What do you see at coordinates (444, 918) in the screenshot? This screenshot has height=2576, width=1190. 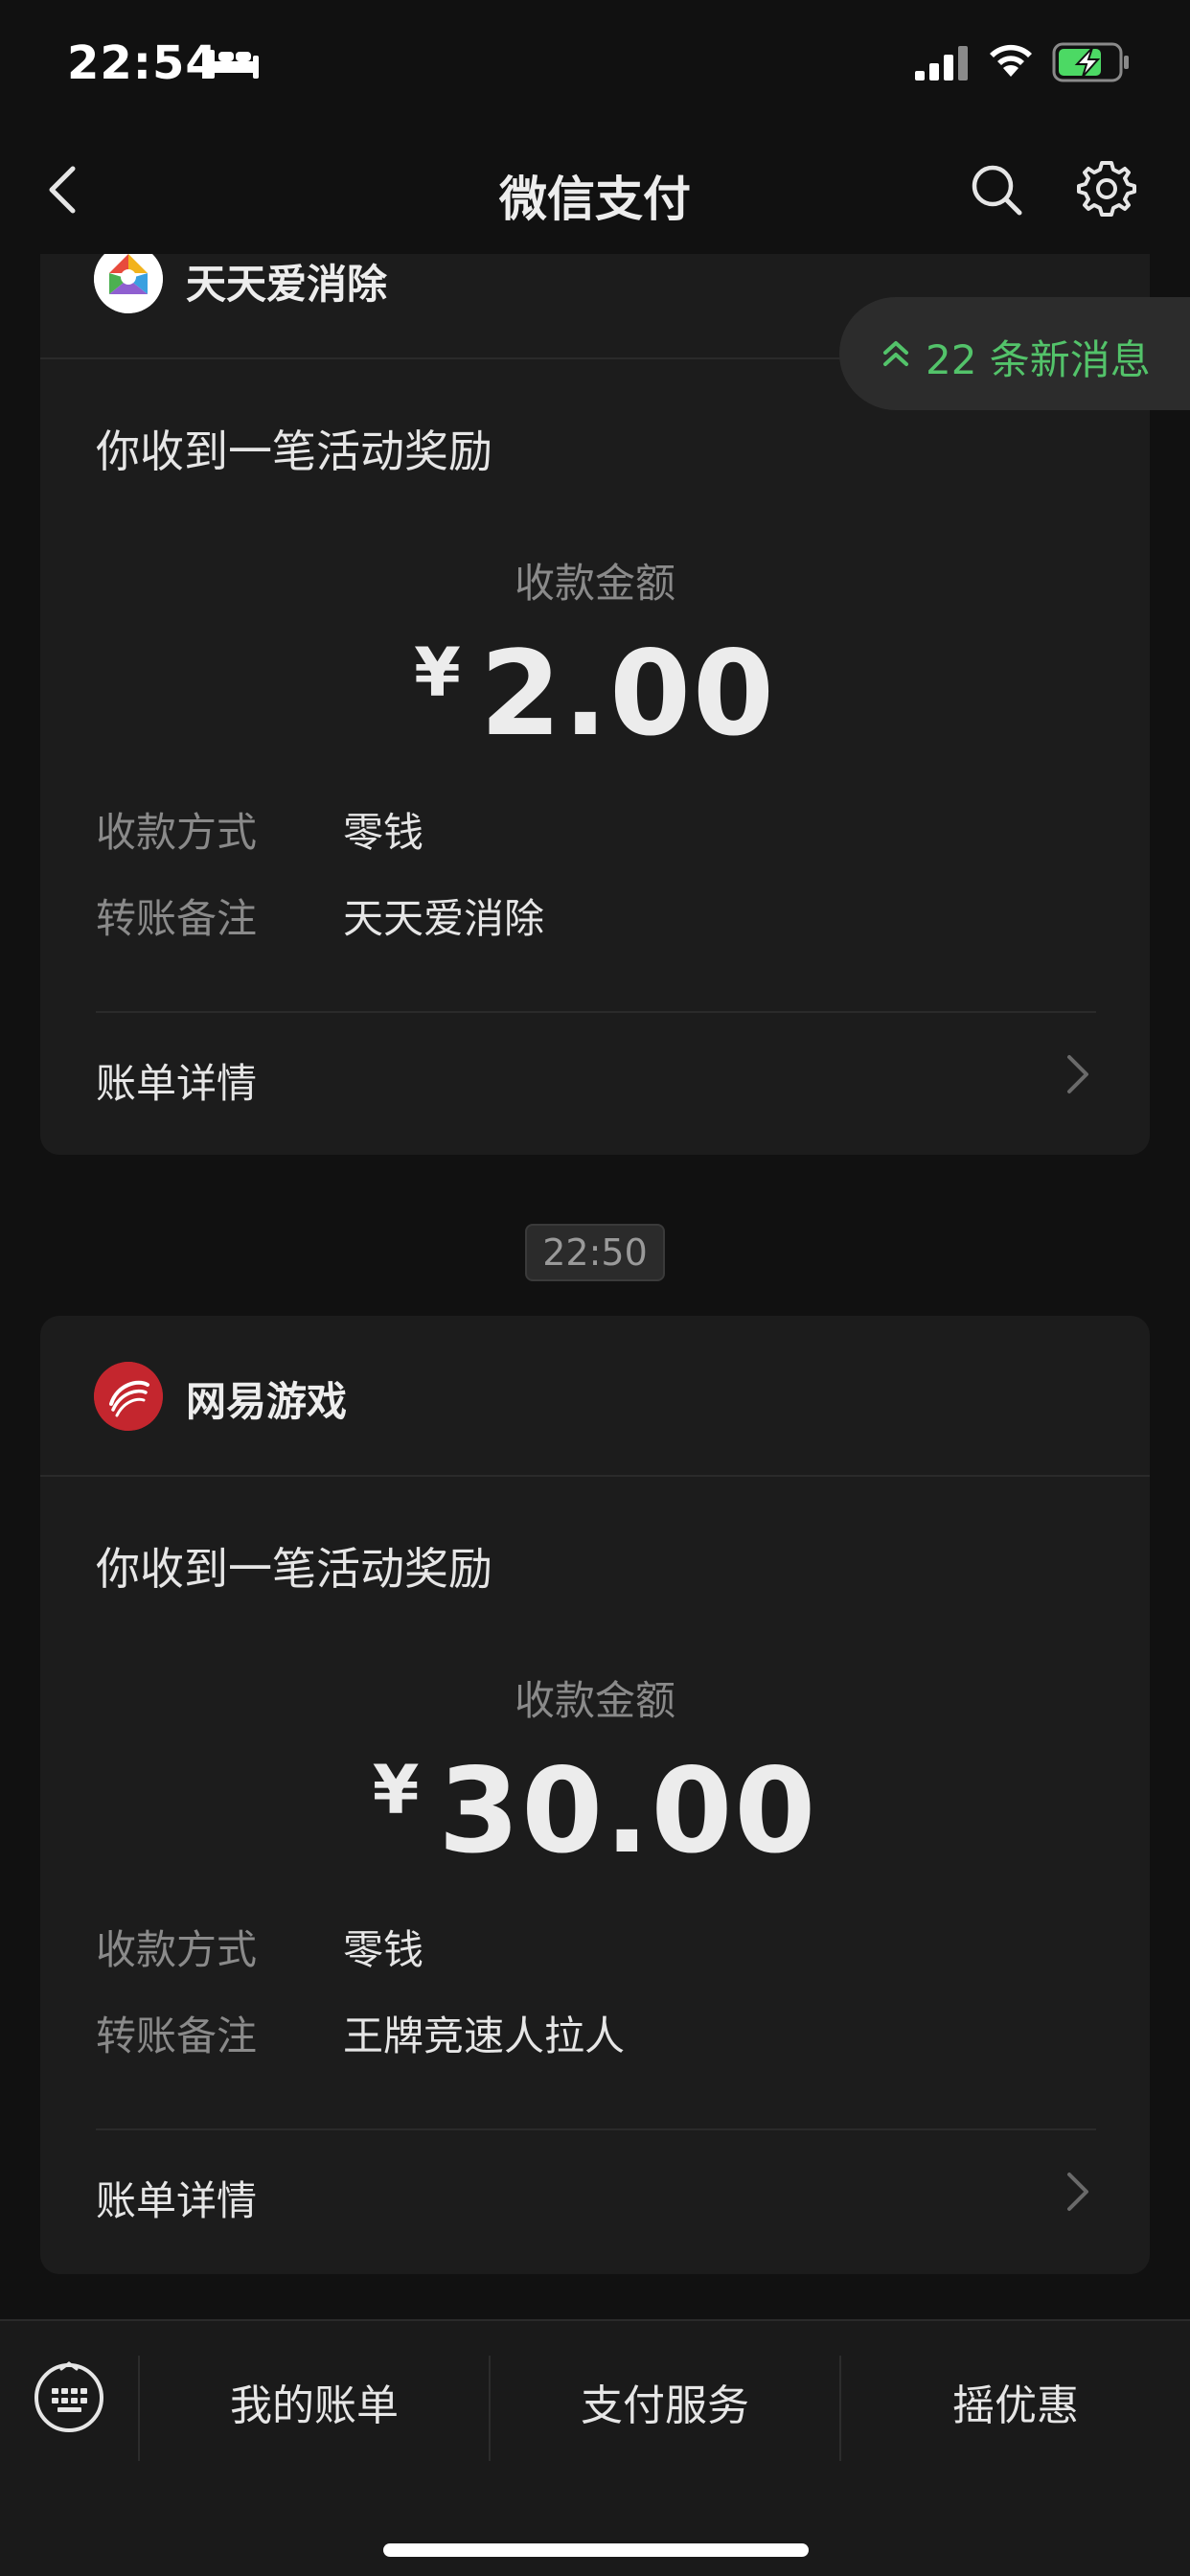 I see `transfer-note-value: 天天爱消除` at bounding box center [444, 918].